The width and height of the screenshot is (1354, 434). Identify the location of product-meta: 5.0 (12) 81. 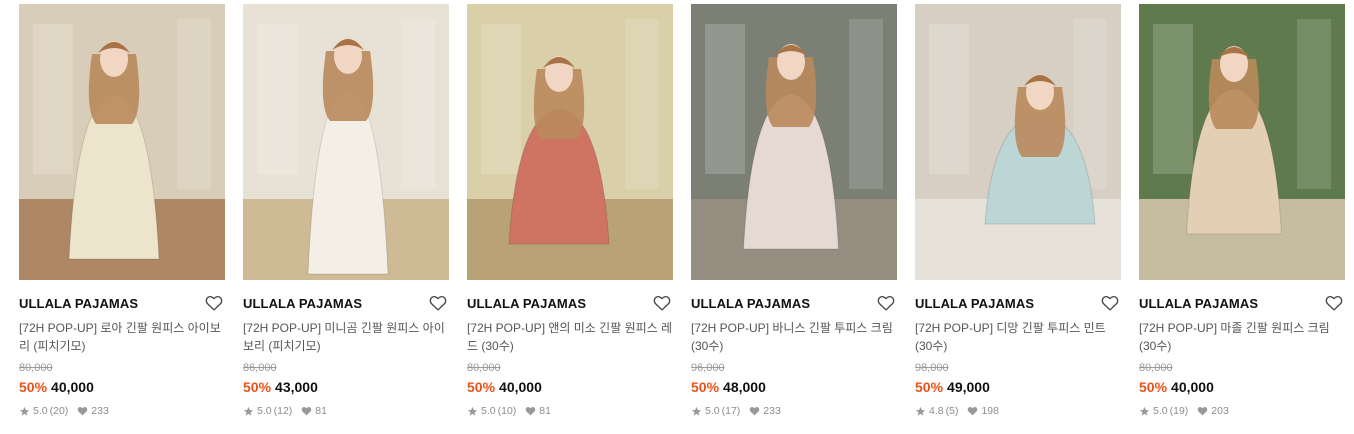
(346, 411).